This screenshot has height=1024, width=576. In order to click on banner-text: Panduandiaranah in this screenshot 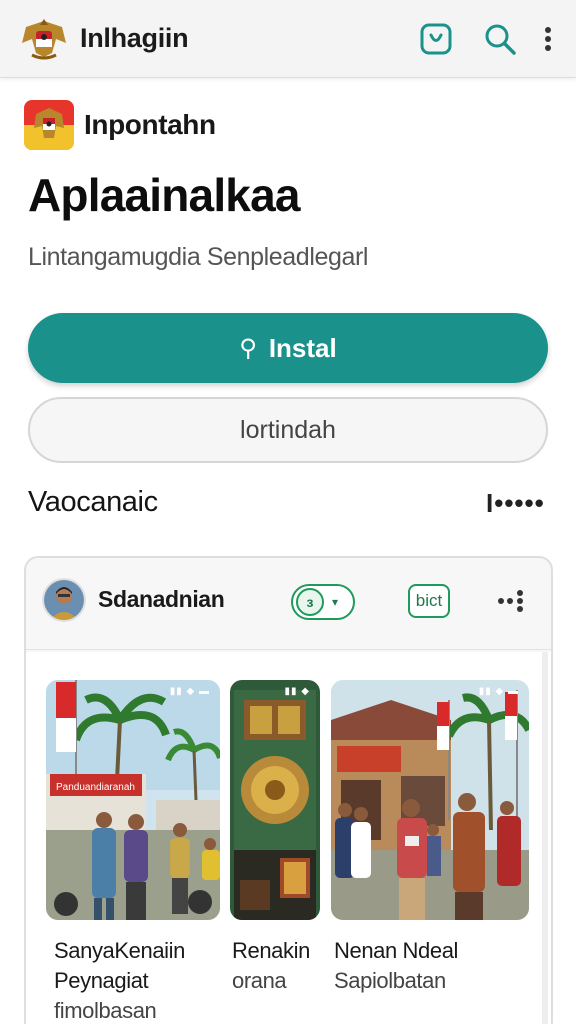, I will do `click(95, 787)`.